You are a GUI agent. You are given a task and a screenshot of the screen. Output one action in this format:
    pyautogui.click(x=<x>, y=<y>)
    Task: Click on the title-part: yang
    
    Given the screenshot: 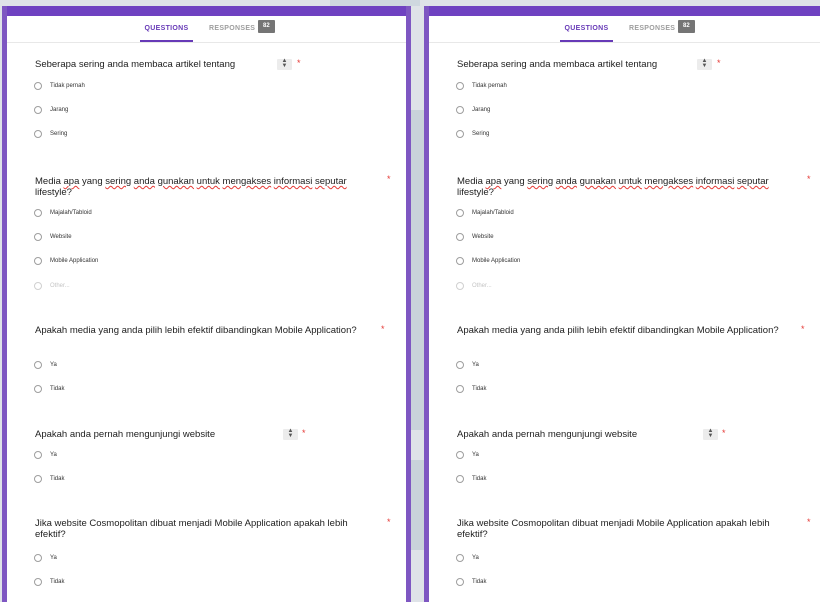 What is the action you would take?
    pyautogui.click(x=92, y=181)
    